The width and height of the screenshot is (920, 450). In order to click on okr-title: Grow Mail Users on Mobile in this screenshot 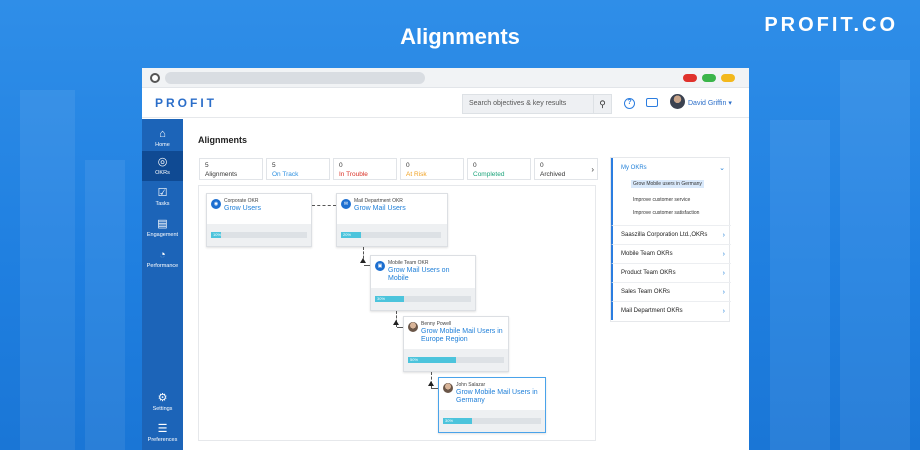, I will do `click(427, 275)`.